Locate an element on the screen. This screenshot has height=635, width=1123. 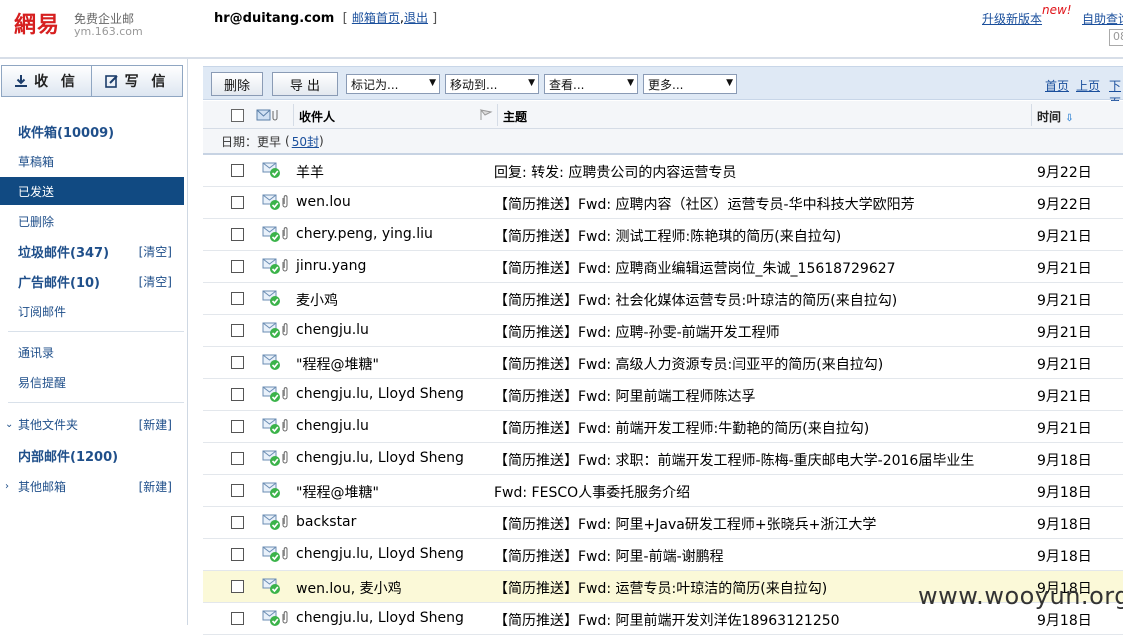
mark-as-select: 标记为... ▼ is located at coordinates (393, 84).